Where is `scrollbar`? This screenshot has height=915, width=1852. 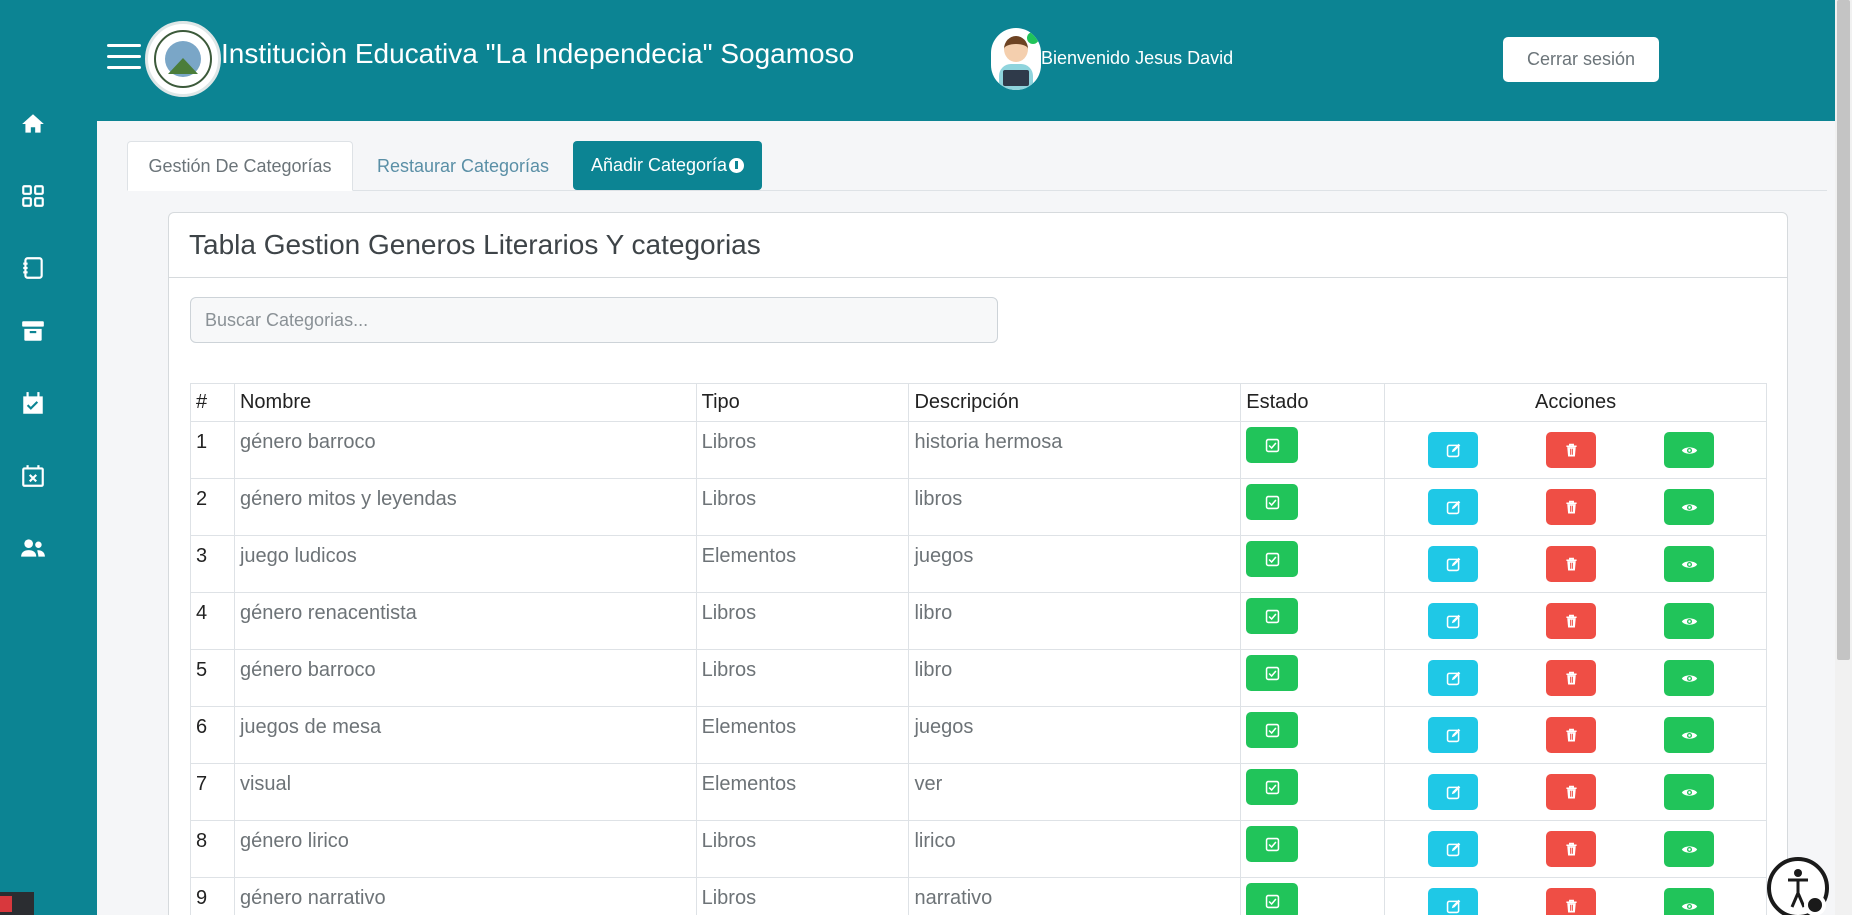
scrollbar is located at coordinates (1843, 457).